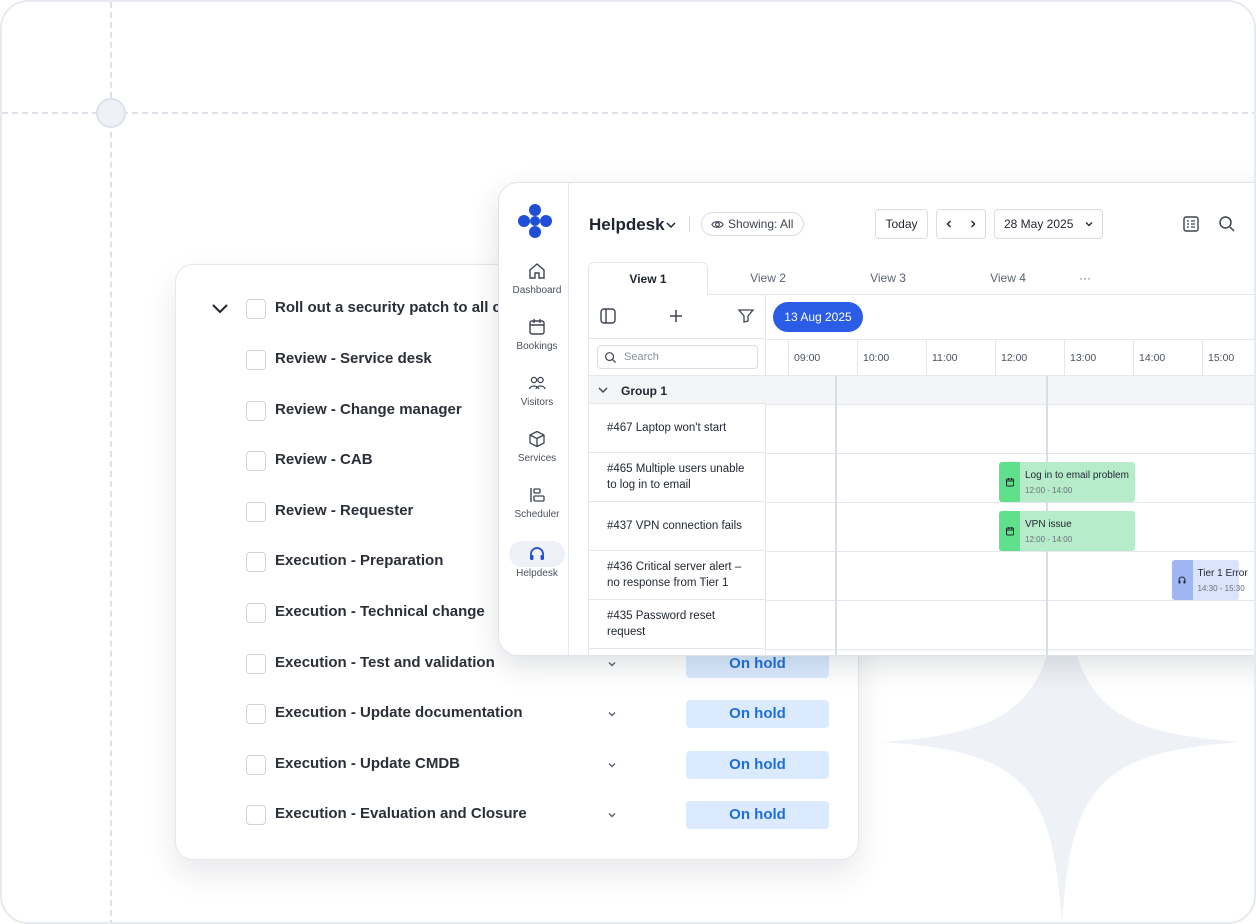 This screenshot has height=924, width=1256. What do you see at coordinates (1098, 358) in the screenshot?
I see `hour-label: 13:00` at bounding box center [1098, 358].